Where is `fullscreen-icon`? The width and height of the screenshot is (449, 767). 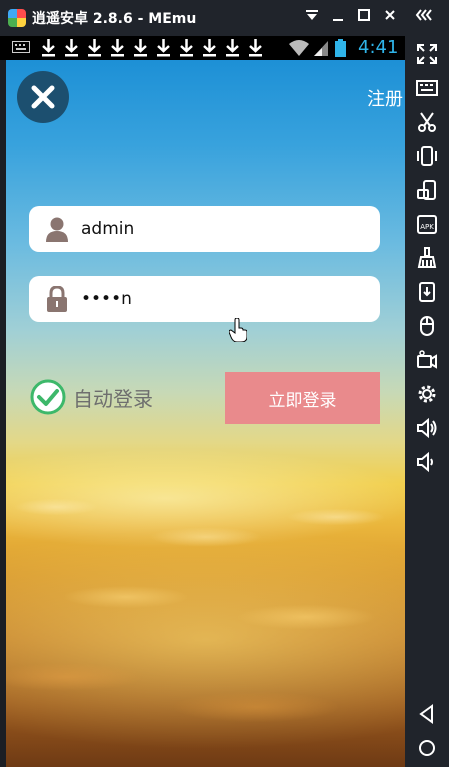 fullscreen-icon is located at coordinates (427, 54).